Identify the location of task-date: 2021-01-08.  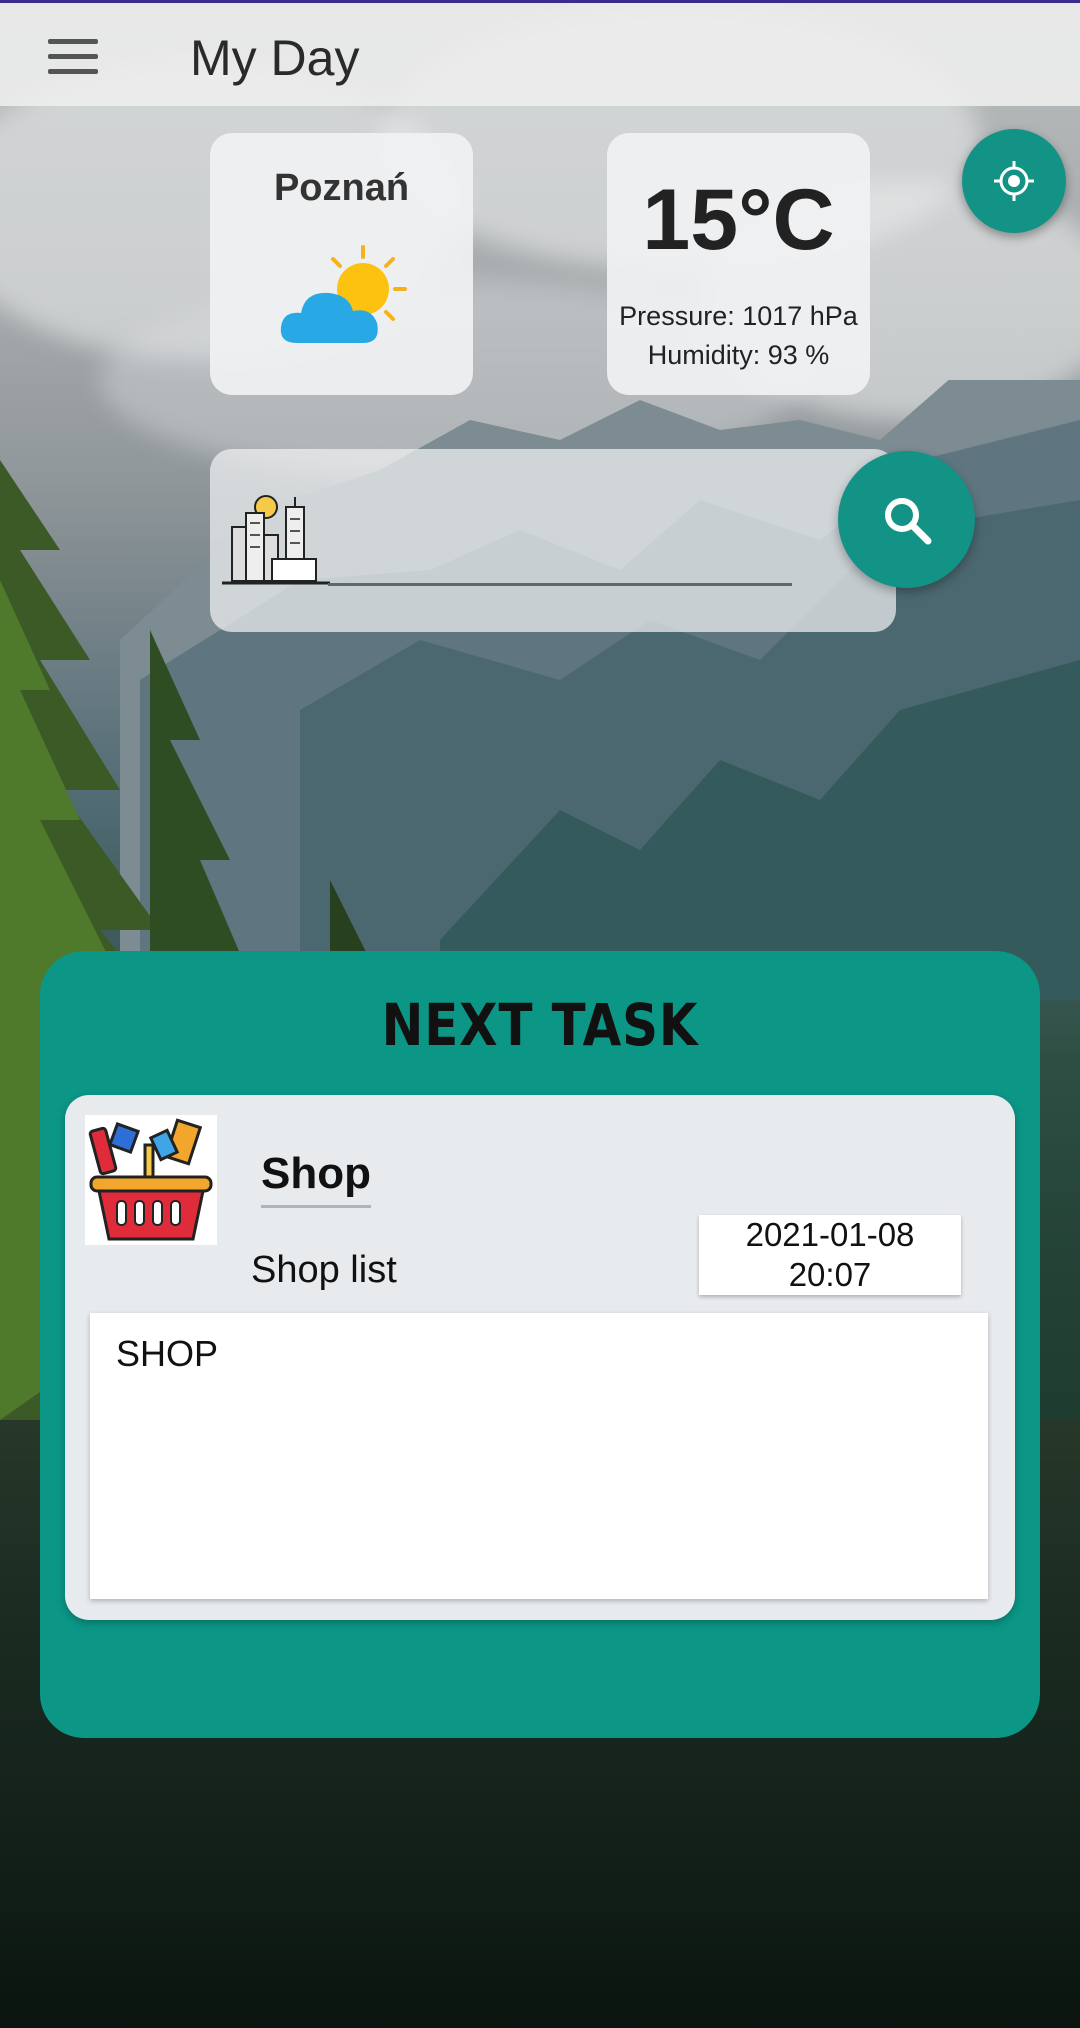
(830, 1234).